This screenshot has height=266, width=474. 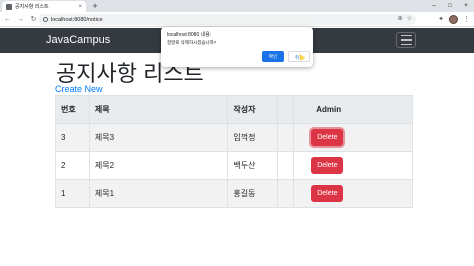 What do you see at coordinates (9, 6) in the screenshot?
I see `page-icon` at bounding box center [9, 6].